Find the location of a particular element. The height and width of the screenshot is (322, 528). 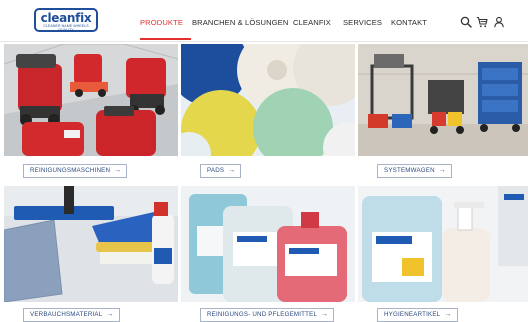

category-button-systemwagen: SYSTEMWAGEN → is located at coordinates (414, 171).